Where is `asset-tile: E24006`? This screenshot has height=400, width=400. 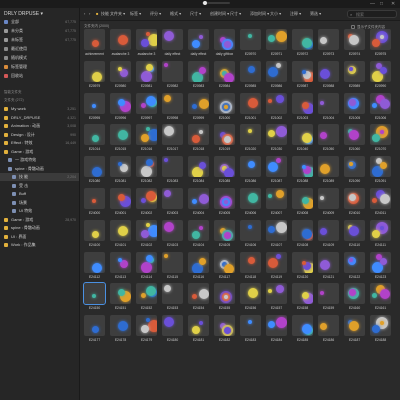 asset-tile: E24006 is located at coordinates (250, 203).